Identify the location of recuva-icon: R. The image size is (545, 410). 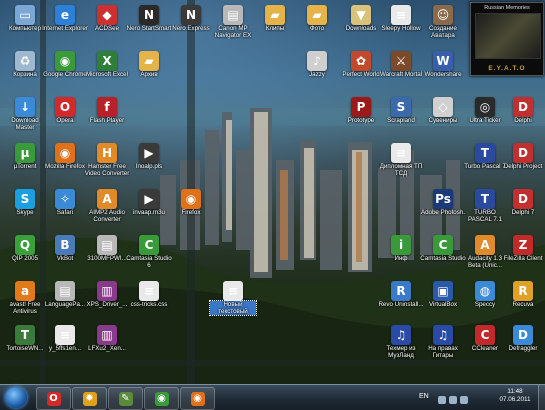
(523, 291).